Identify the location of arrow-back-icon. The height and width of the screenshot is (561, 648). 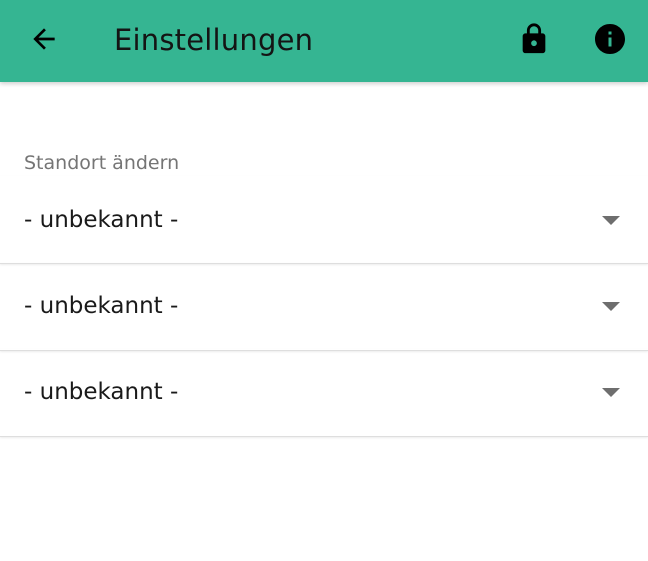
(44, 39).